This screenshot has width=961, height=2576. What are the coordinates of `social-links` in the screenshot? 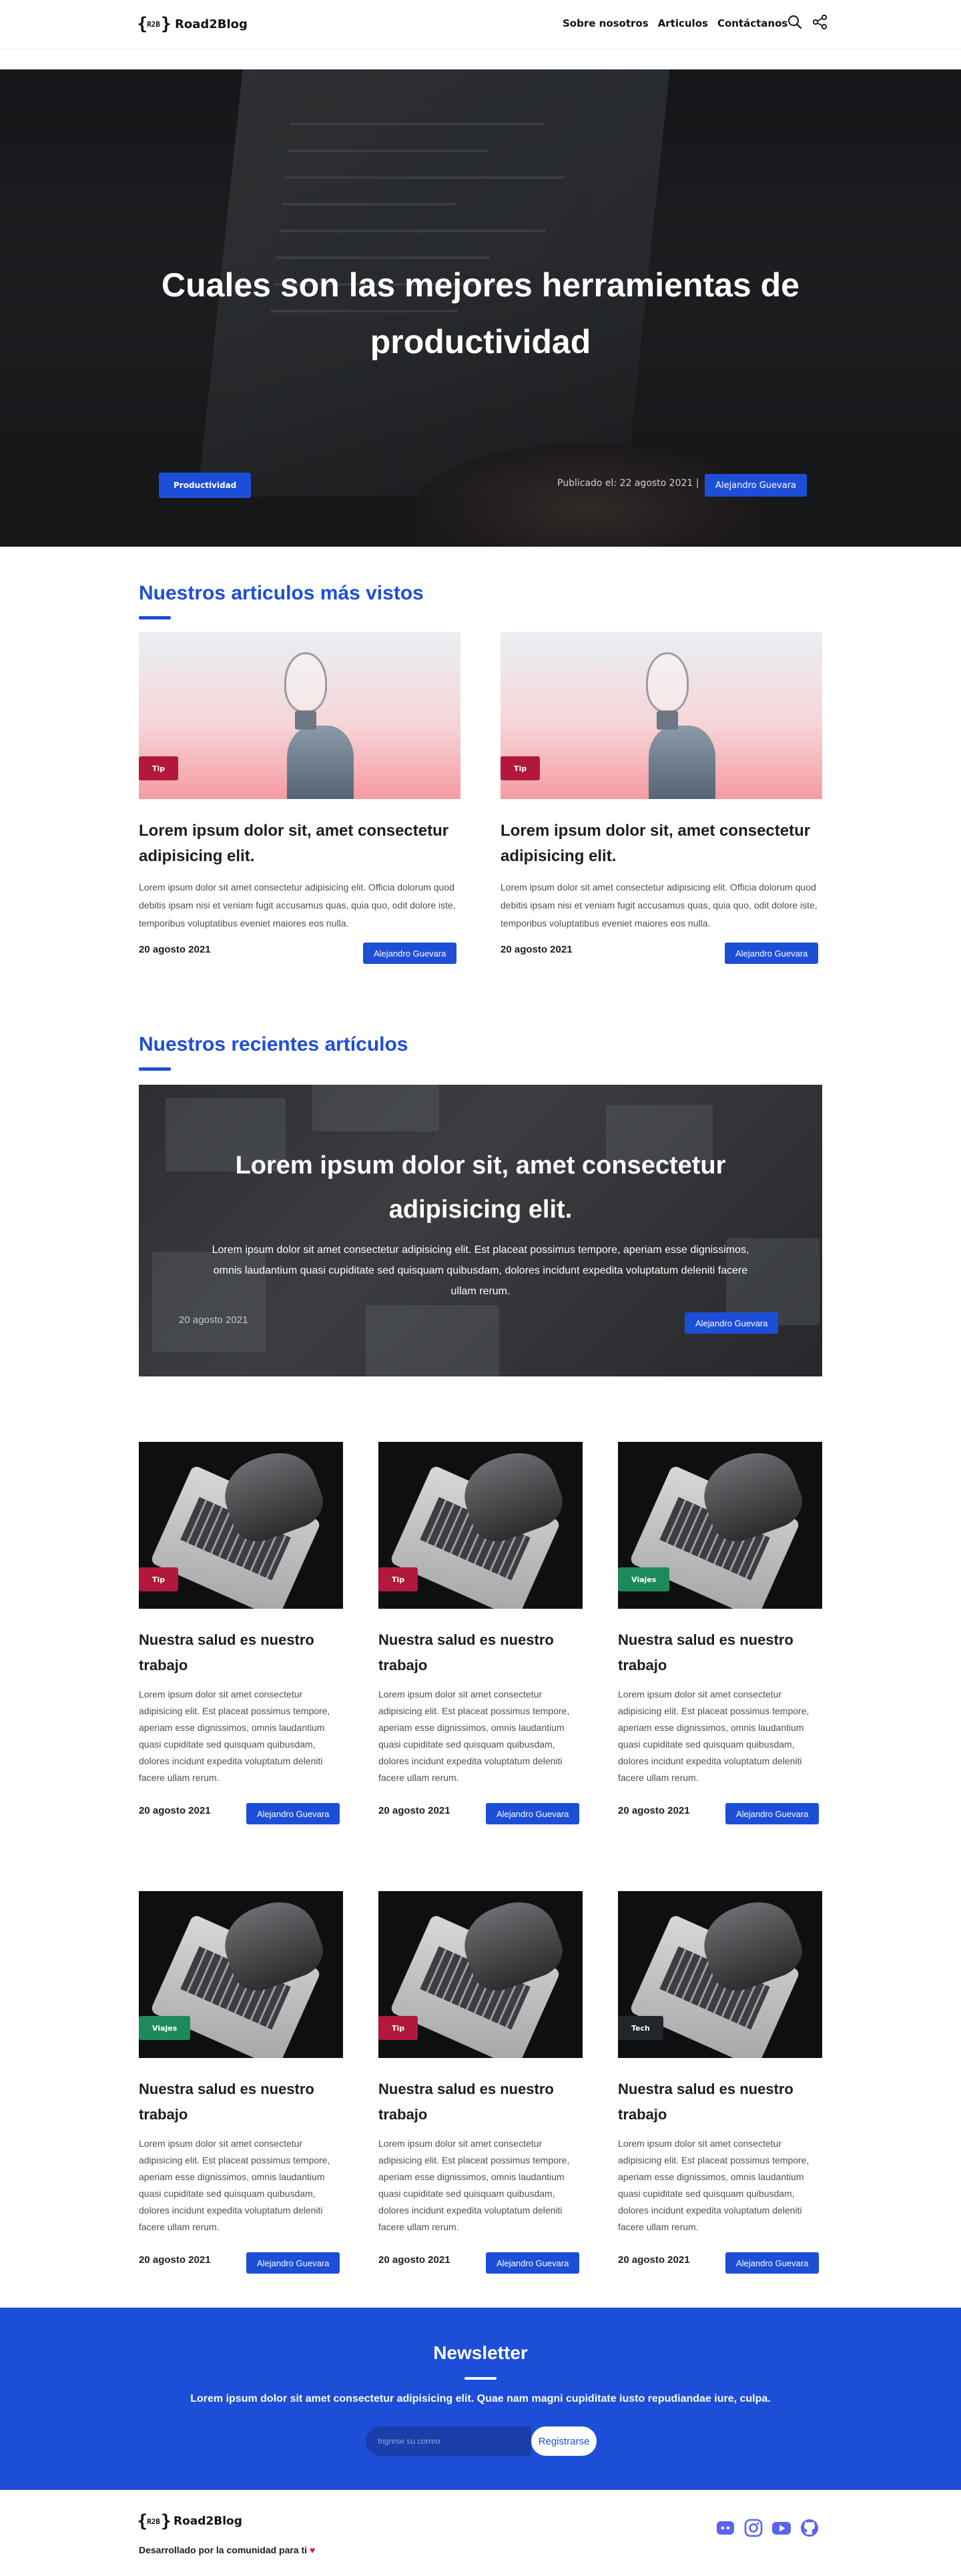 It's located at (767, 2528).